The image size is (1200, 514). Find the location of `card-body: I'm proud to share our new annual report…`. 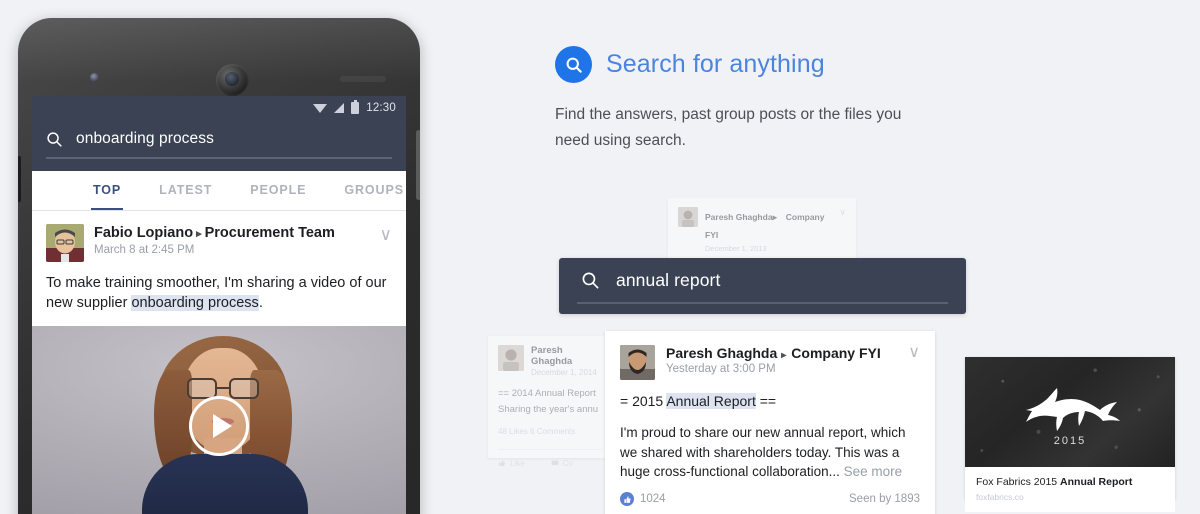

card-body: I'm proud to share our new annual report… is located at coordinates (770, 452).